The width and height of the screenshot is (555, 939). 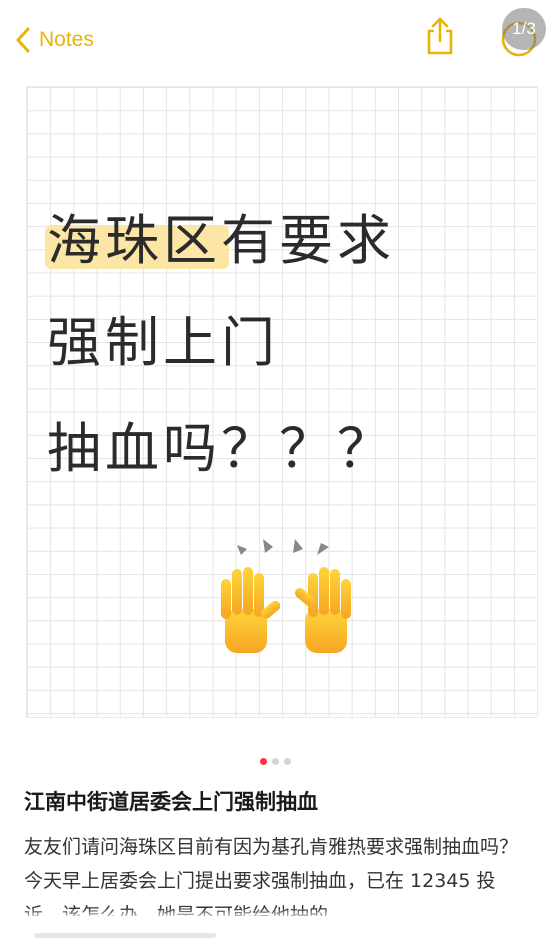 What do you see at coordinates (283, 547) in the screenshot?
I see `sparkle-icon` at bounding box center [283, 547].